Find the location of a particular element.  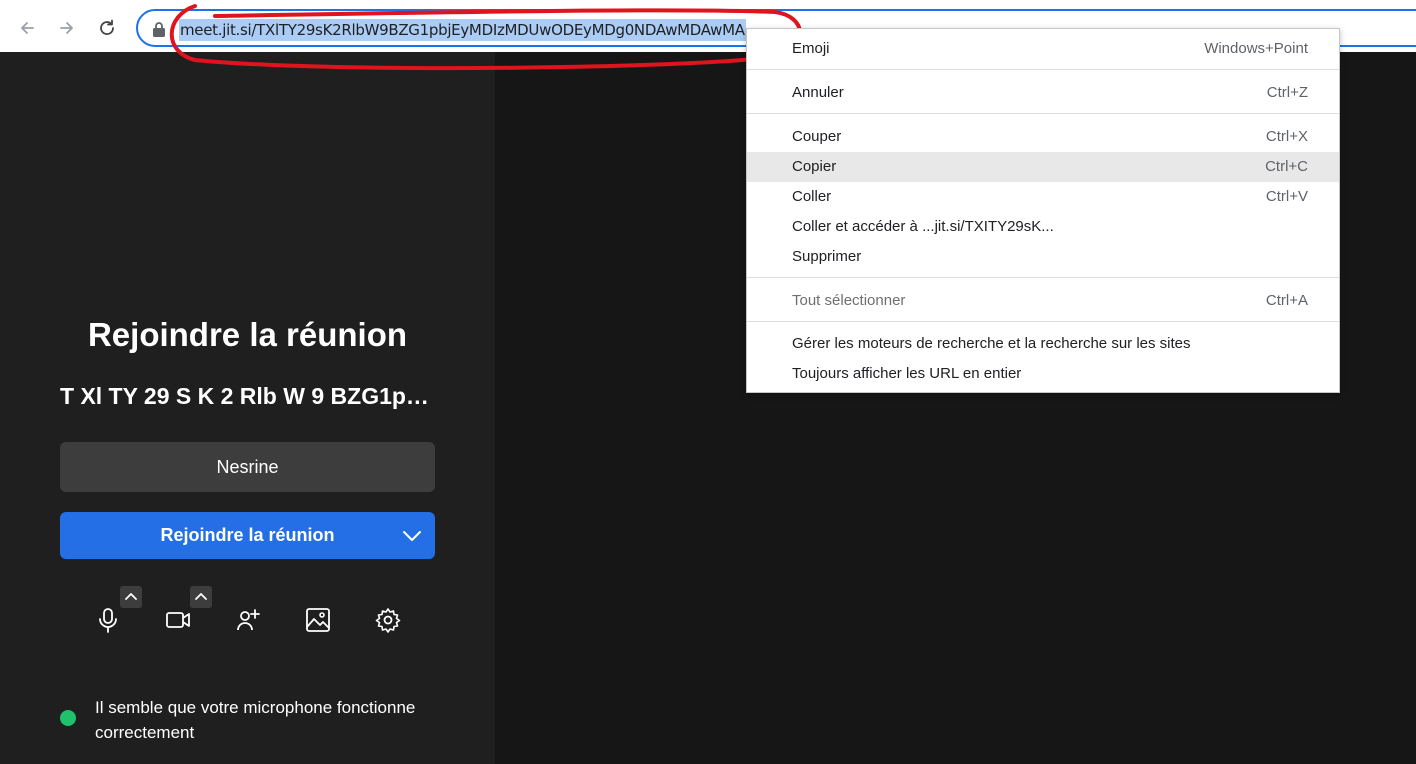

join-meeting-label: Rejoindre la réunion is located at coordinates (247, 535).